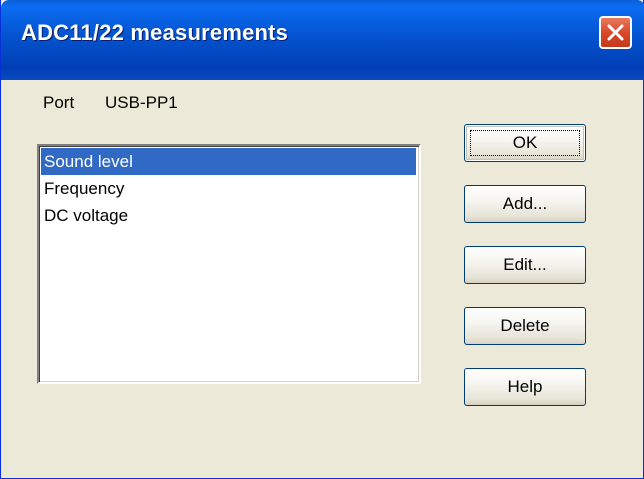  I want to click on delete-button-label: Delete, so click(525, 325).